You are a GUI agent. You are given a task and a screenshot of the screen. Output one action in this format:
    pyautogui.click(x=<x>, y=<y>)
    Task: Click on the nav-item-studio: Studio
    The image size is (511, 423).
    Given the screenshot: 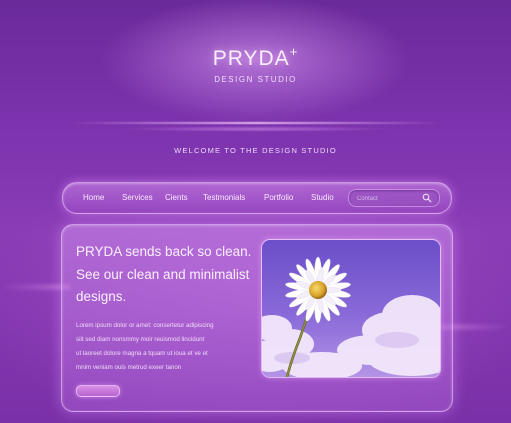 What is the action you would take?
    pyautogui.click(x=322, y=197)
    